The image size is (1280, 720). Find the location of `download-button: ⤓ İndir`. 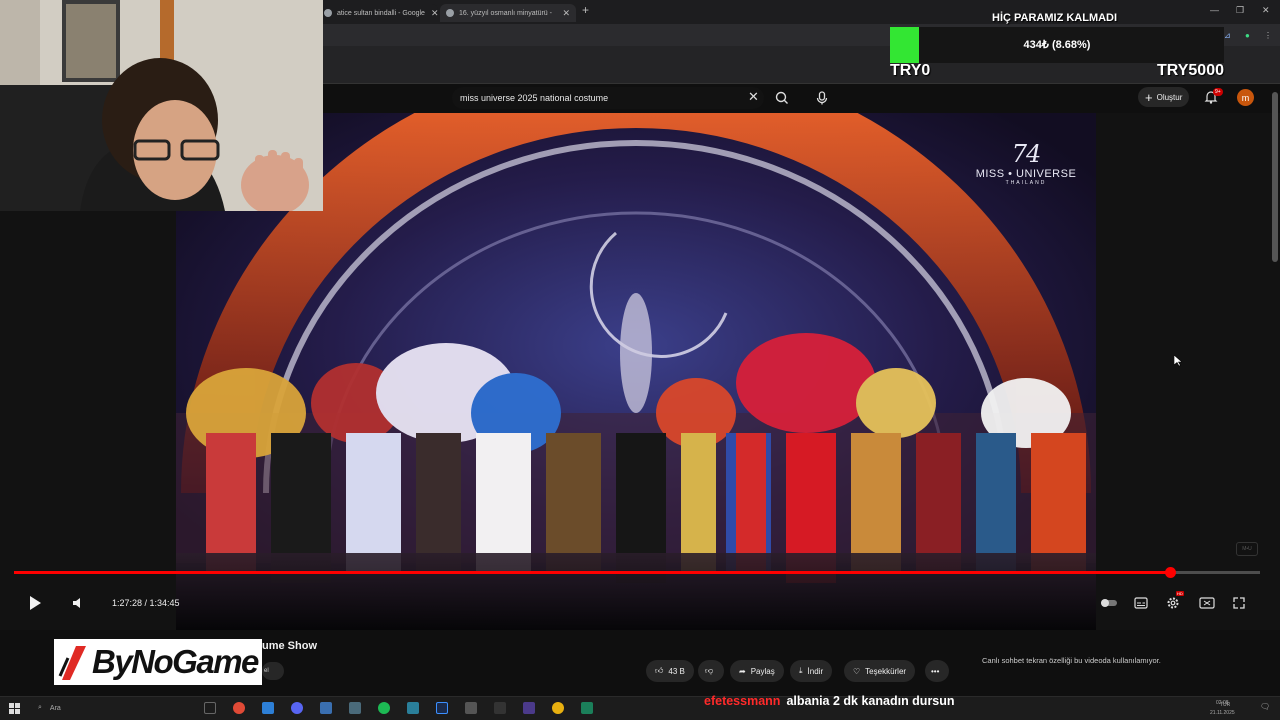

download-button: ⤓ İndir is located at coordinates (811, 671).